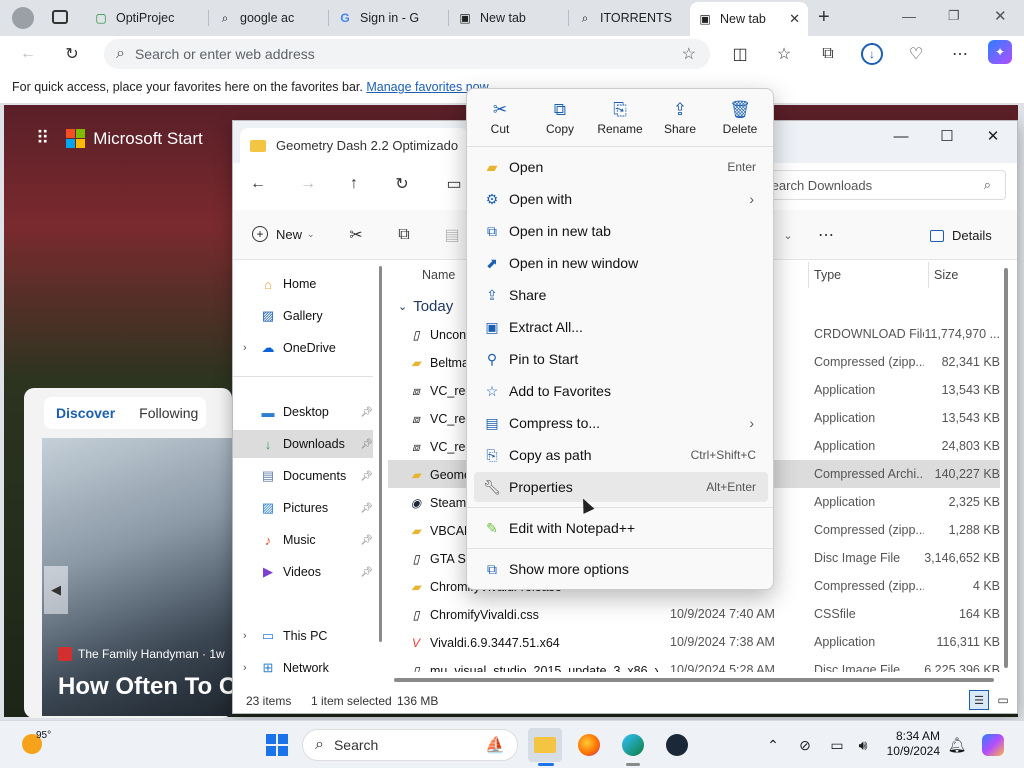 This screenshot has height=768, width=1024. Describe the element at coordinates (36, 742) in the screenshot. I see `weather-widget: 95°` at that location.